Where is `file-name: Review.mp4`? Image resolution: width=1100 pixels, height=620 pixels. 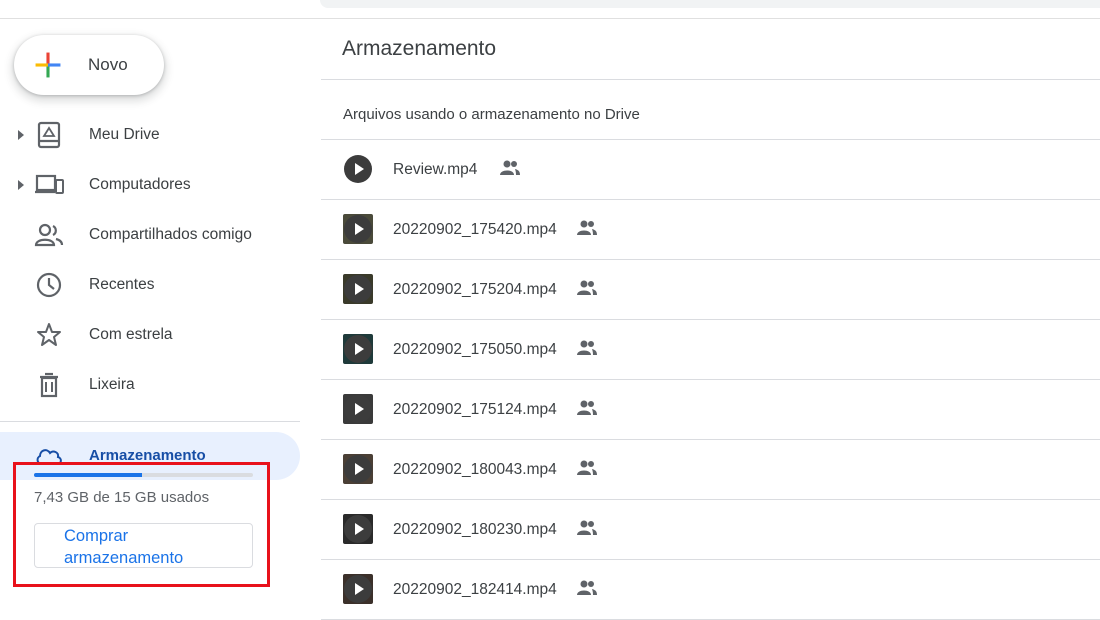 file-name: Review.mp4 is located at coordinates (435, 169).